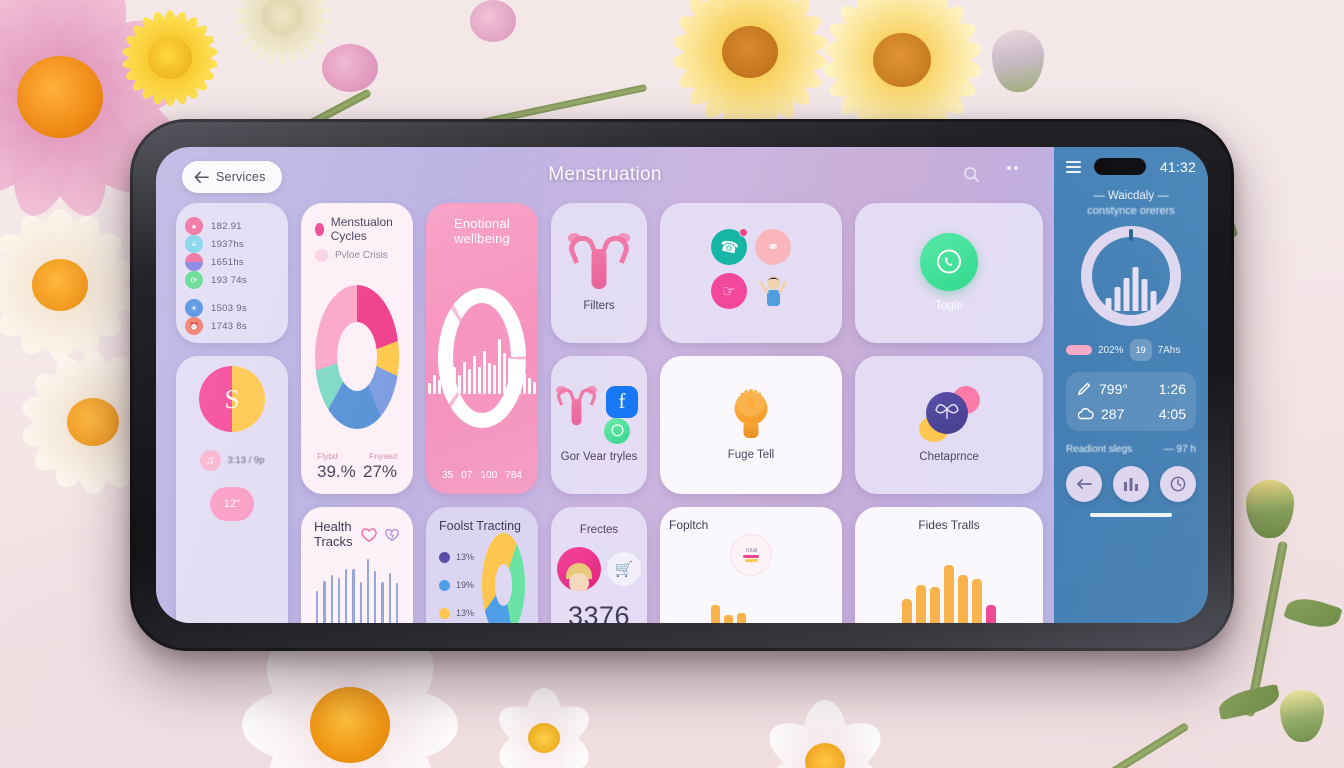 The image size is (1344, 768). I want to click on panel-legend: 202% 19 7Ahs, so click(1131, 350).